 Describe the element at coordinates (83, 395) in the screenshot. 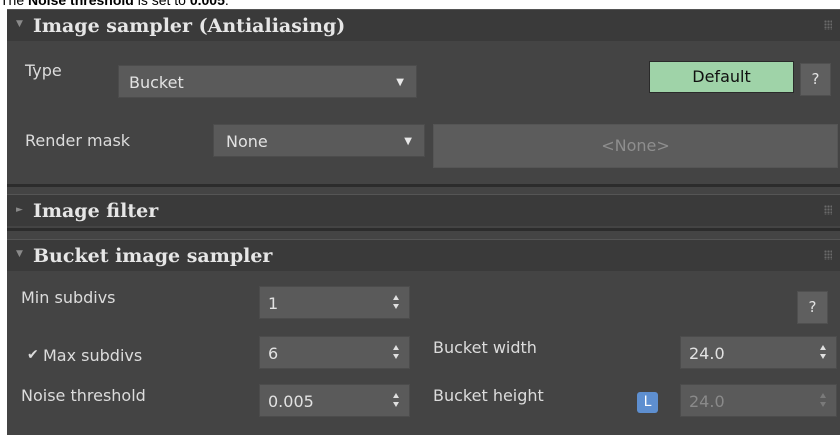

I see `noise-threshold-label: Noise threshold` at that location.